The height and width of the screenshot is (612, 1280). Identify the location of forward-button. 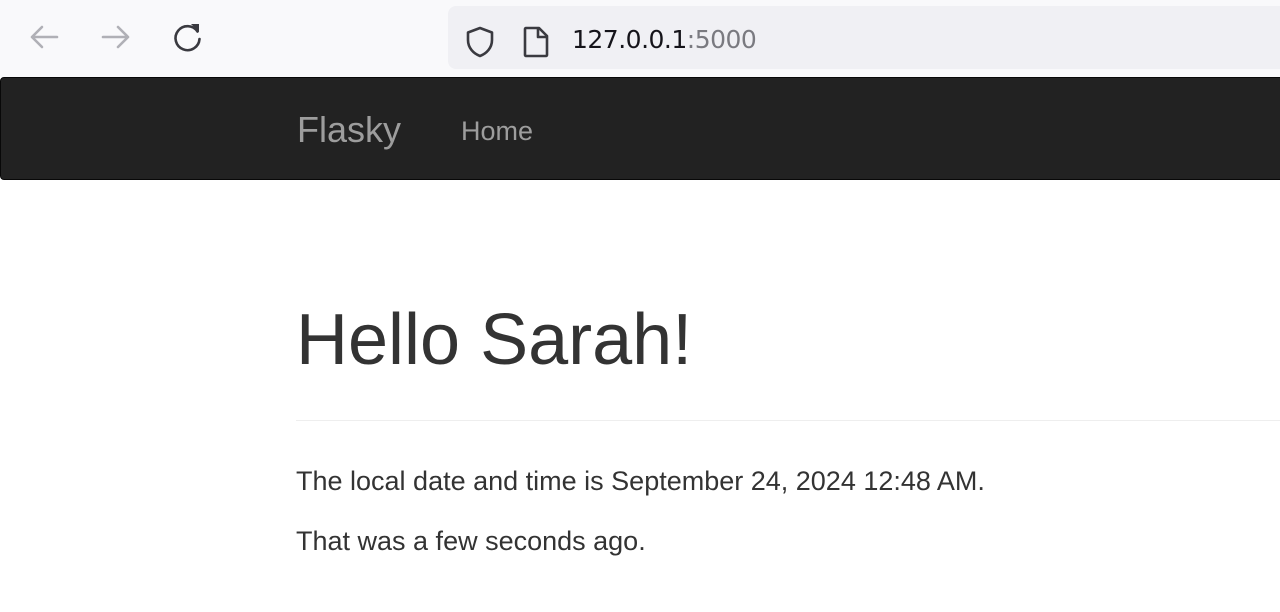
(116, 37).